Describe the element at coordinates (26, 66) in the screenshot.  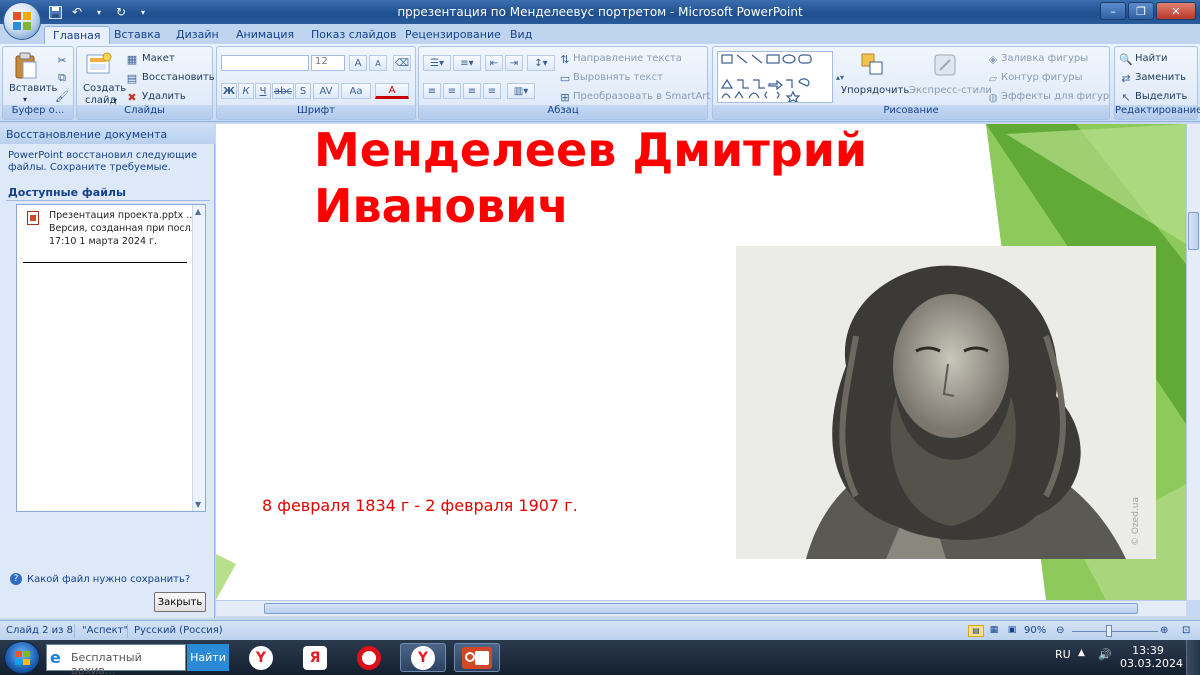
I see `paste-icon` at that location.